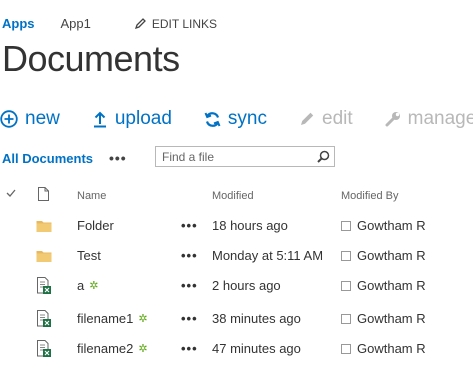 Image resolution: width=473 pixels, height=369 pixels. I want to click on app1-link: App1, so click(76, 23).